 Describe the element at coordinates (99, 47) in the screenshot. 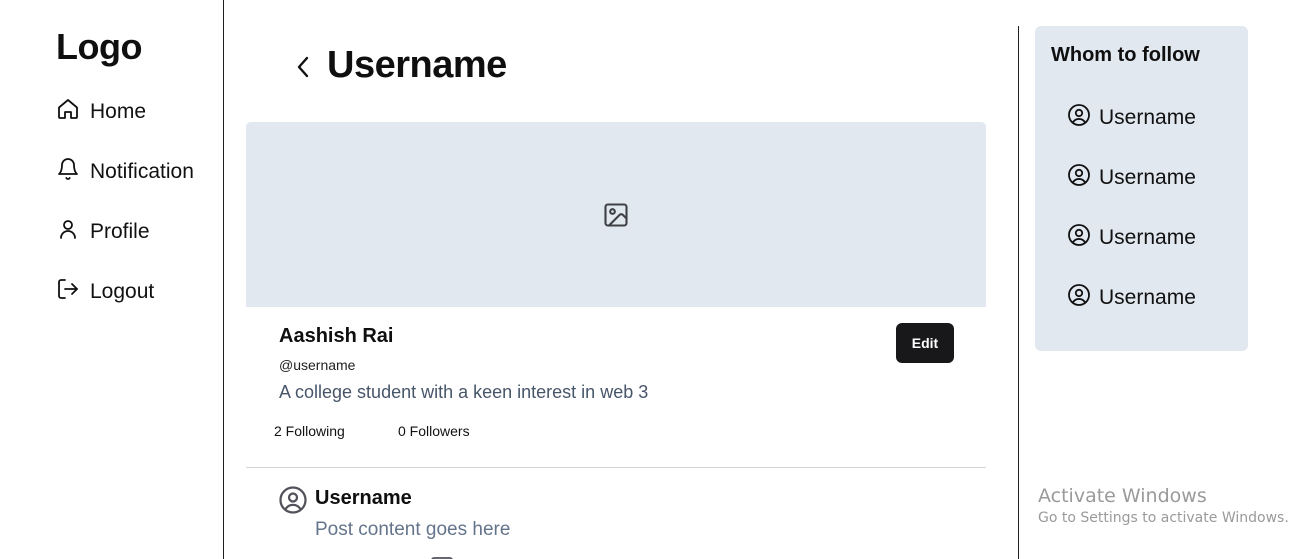

I see `logo: Logo` at that location.